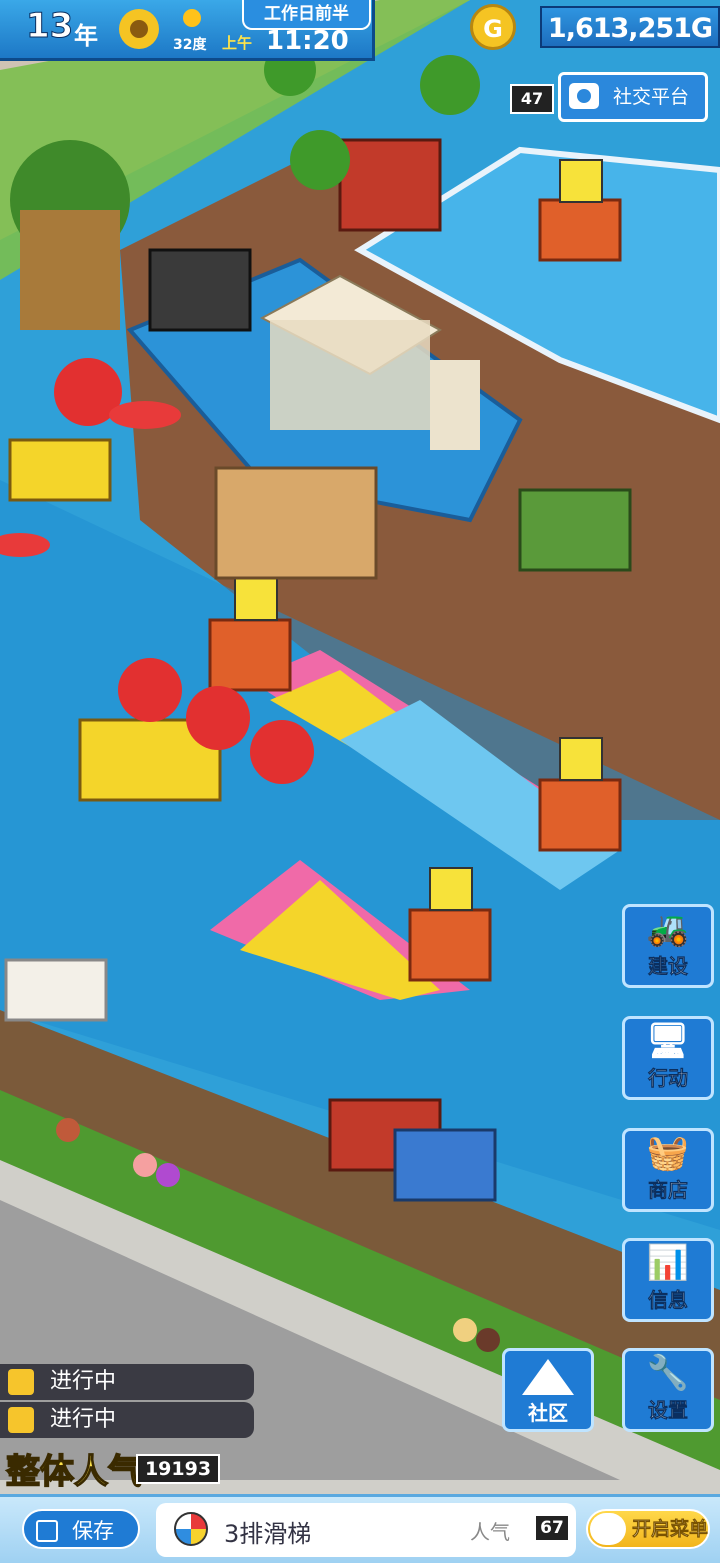 This screenshot has width=720, height=1563. I want to click on food-stall, so click(575, 530).